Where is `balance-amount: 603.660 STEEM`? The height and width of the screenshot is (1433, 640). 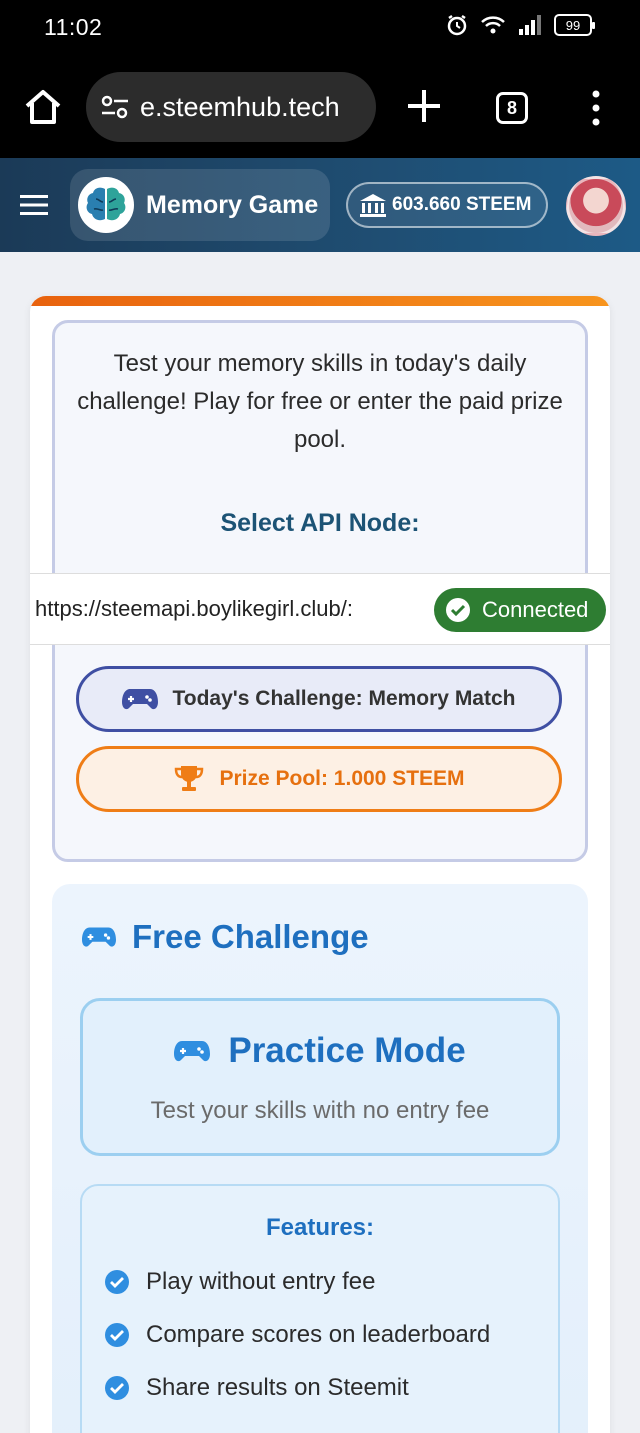
balance-amount: 603.660 STEEM is located at coordinates (462, 204).